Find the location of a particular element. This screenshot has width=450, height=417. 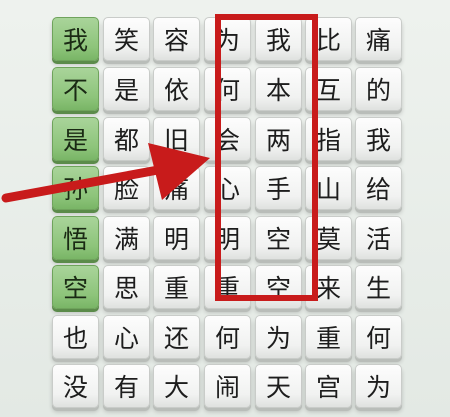

char-tile-r4-c4: 空 is located at coordinates (278, 238).